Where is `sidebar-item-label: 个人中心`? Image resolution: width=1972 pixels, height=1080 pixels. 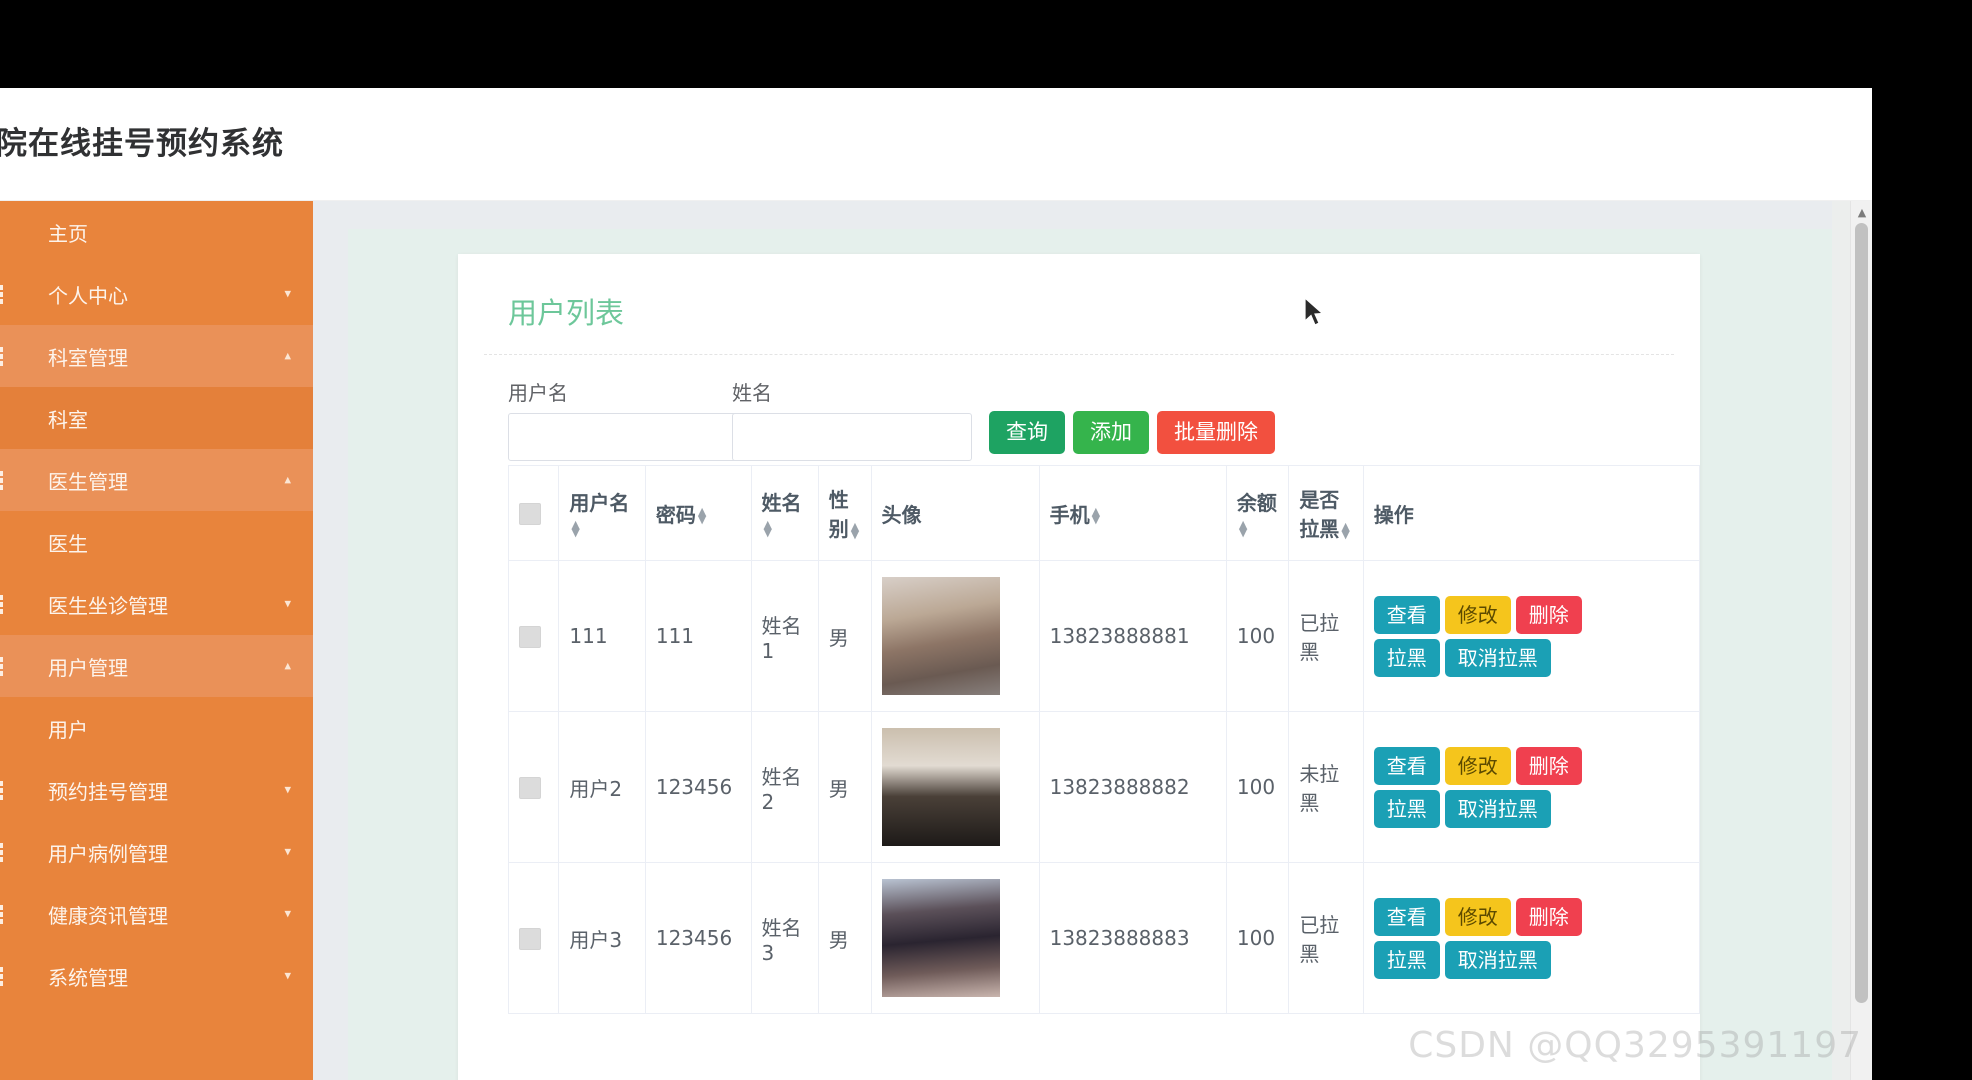 sidebar-item-label: 个人中心 is located at coordinates (88, 295).